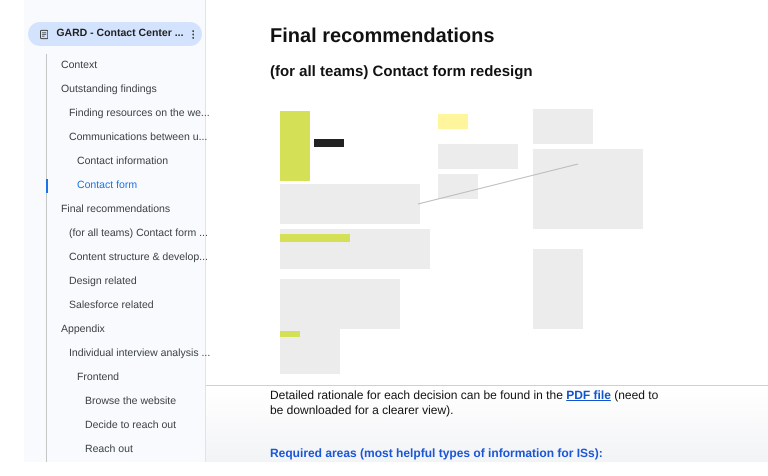 The image size is (768, 476). Describe the element at coordinates (108, 210) in the screenshot. I see `outline-item: Final recommendations` at that location.